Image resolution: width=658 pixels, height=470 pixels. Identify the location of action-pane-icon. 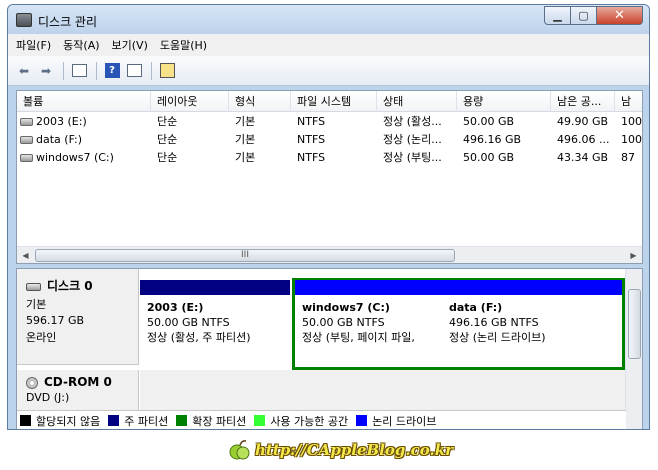
(134, 70).